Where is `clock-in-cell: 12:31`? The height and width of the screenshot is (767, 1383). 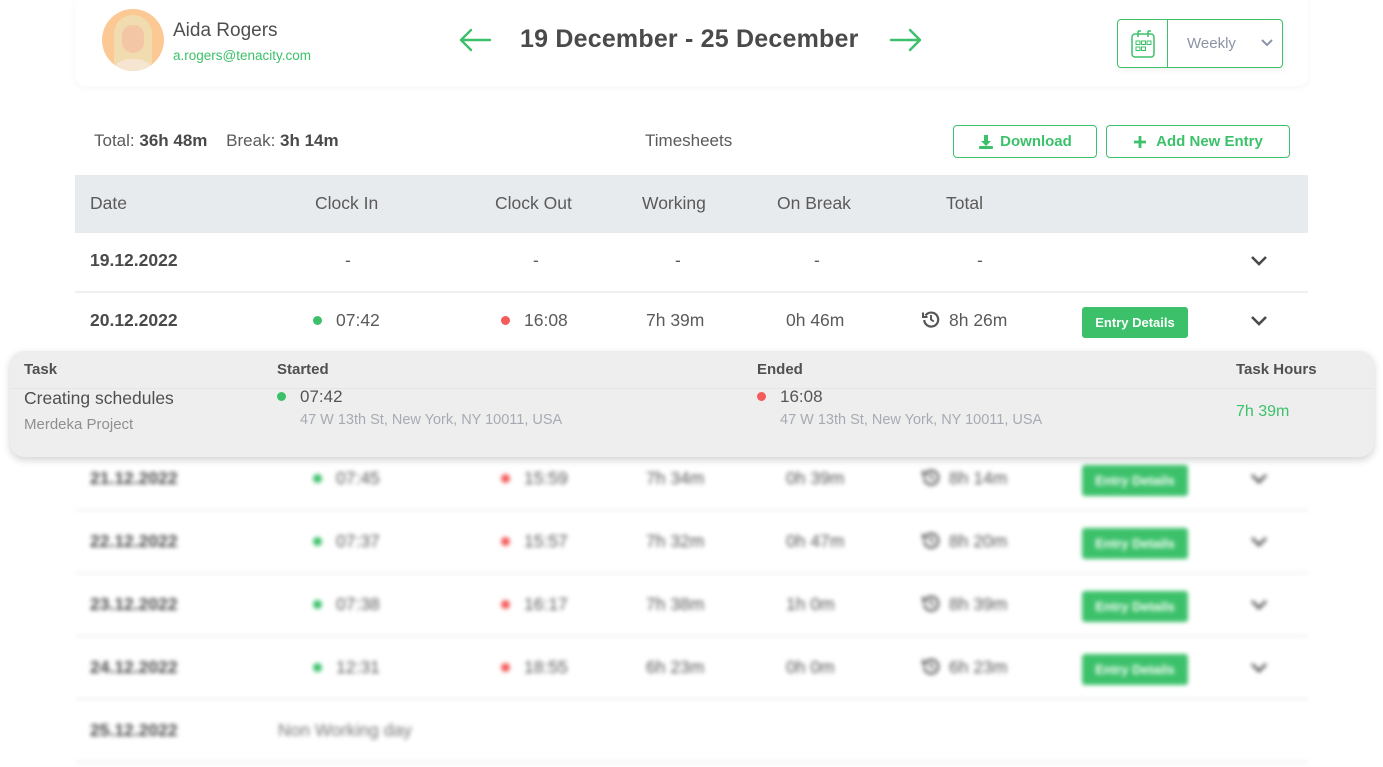 clock-in-cell: 12:31 is located at coordinates (346, 667).